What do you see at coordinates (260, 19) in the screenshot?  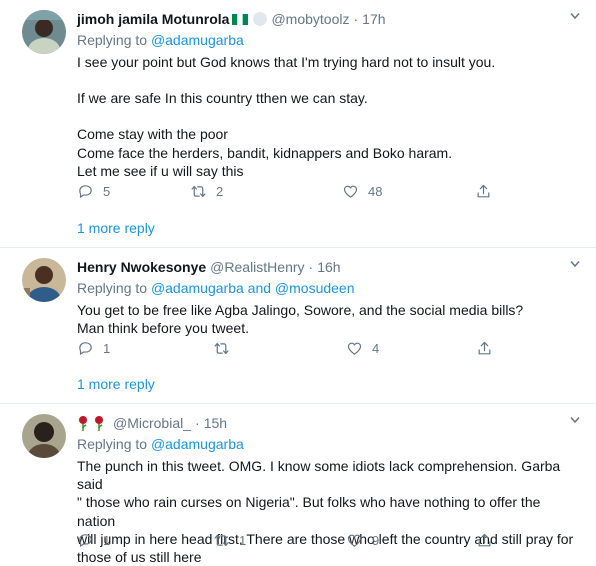 I see `emoji-icon` at bounding box center [260, 19].